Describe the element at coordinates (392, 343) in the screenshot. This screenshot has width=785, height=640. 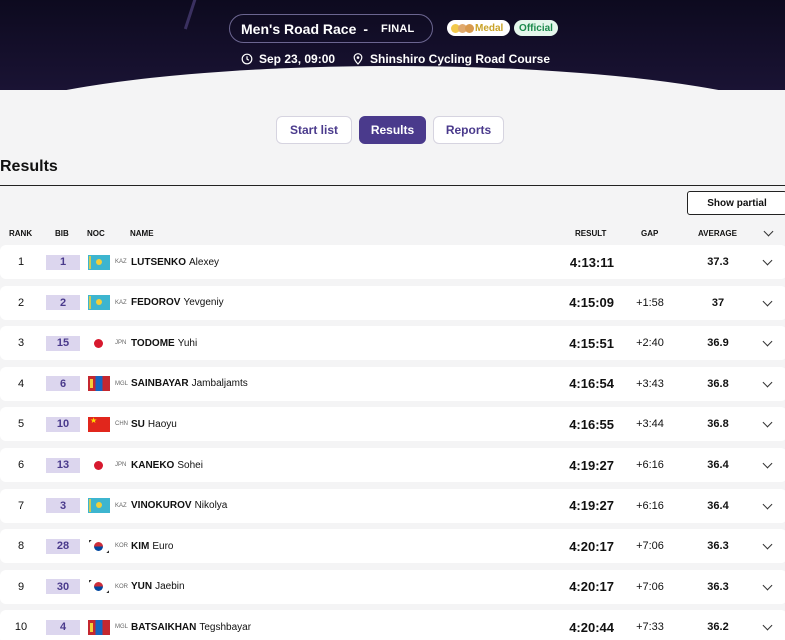
I see `table-row: 3 15 JPN TODOME Yuhi 4:15:51 +2:40 36.9` at that location.